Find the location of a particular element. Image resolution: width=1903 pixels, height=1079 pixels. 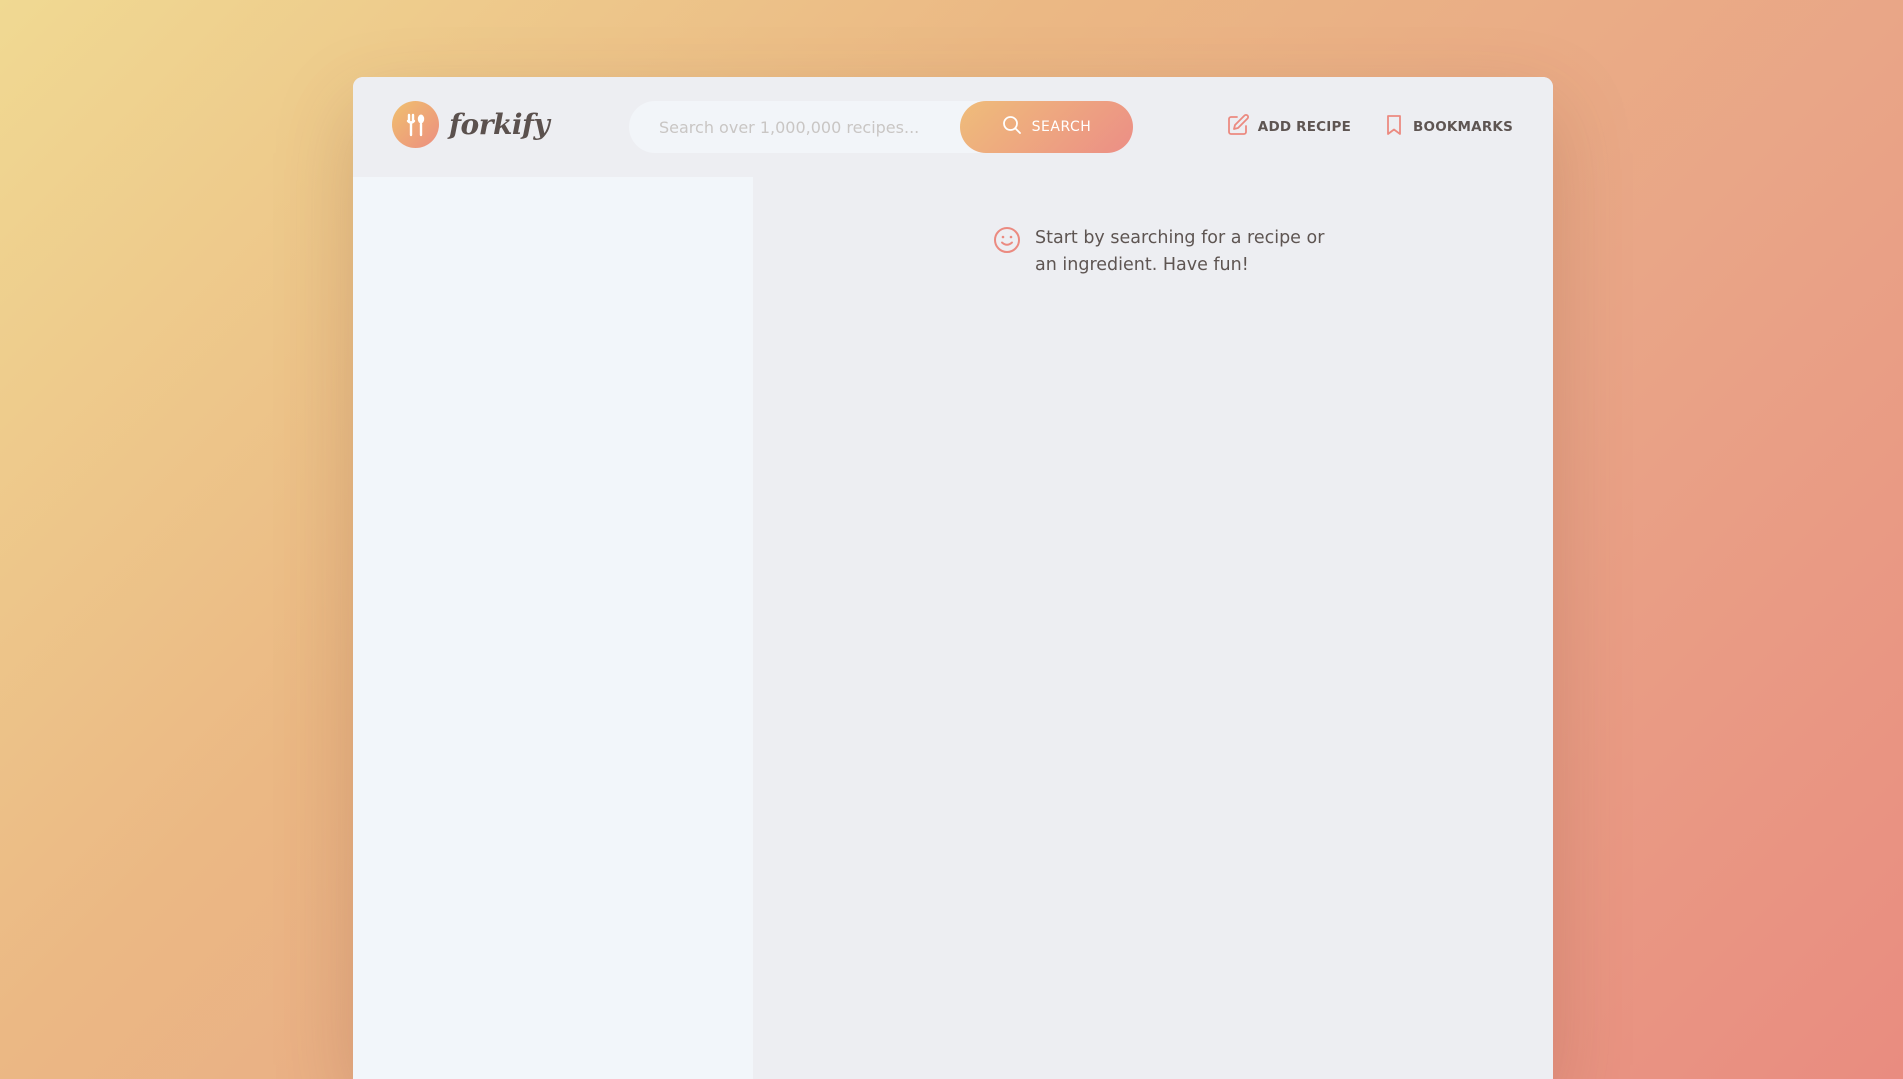

search-button: SEARCH is located at coordinates (1046, 127).